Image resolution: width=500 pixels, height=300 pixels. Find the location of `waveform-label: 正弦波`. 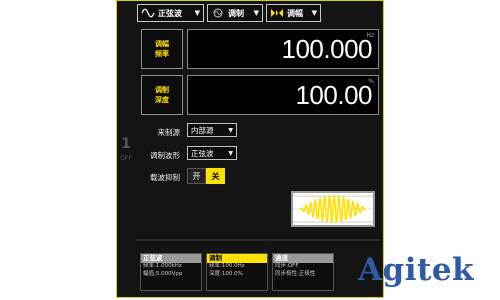

waveform-label: 正弦波 is located at coordinates (170, 13).